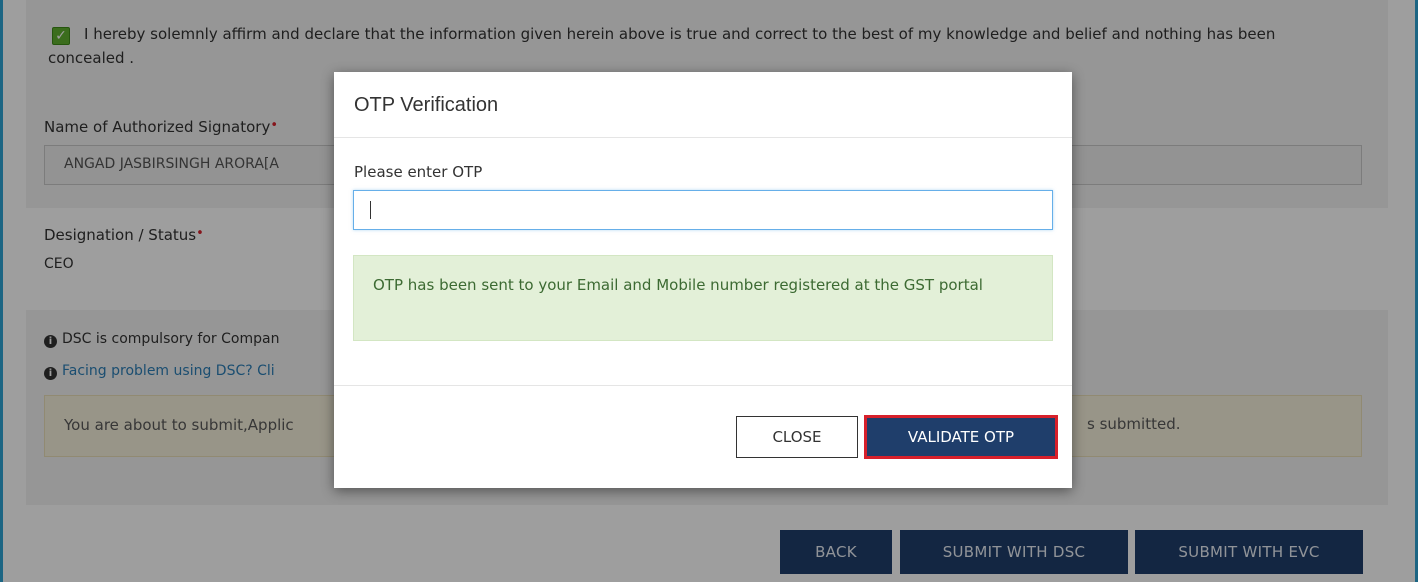 This screenshot has width=1418, height=582. What do you see at coordinates (797, 437) in the screenshot?
I see `close-button: CLOSE` at bounding box center [797, 437].